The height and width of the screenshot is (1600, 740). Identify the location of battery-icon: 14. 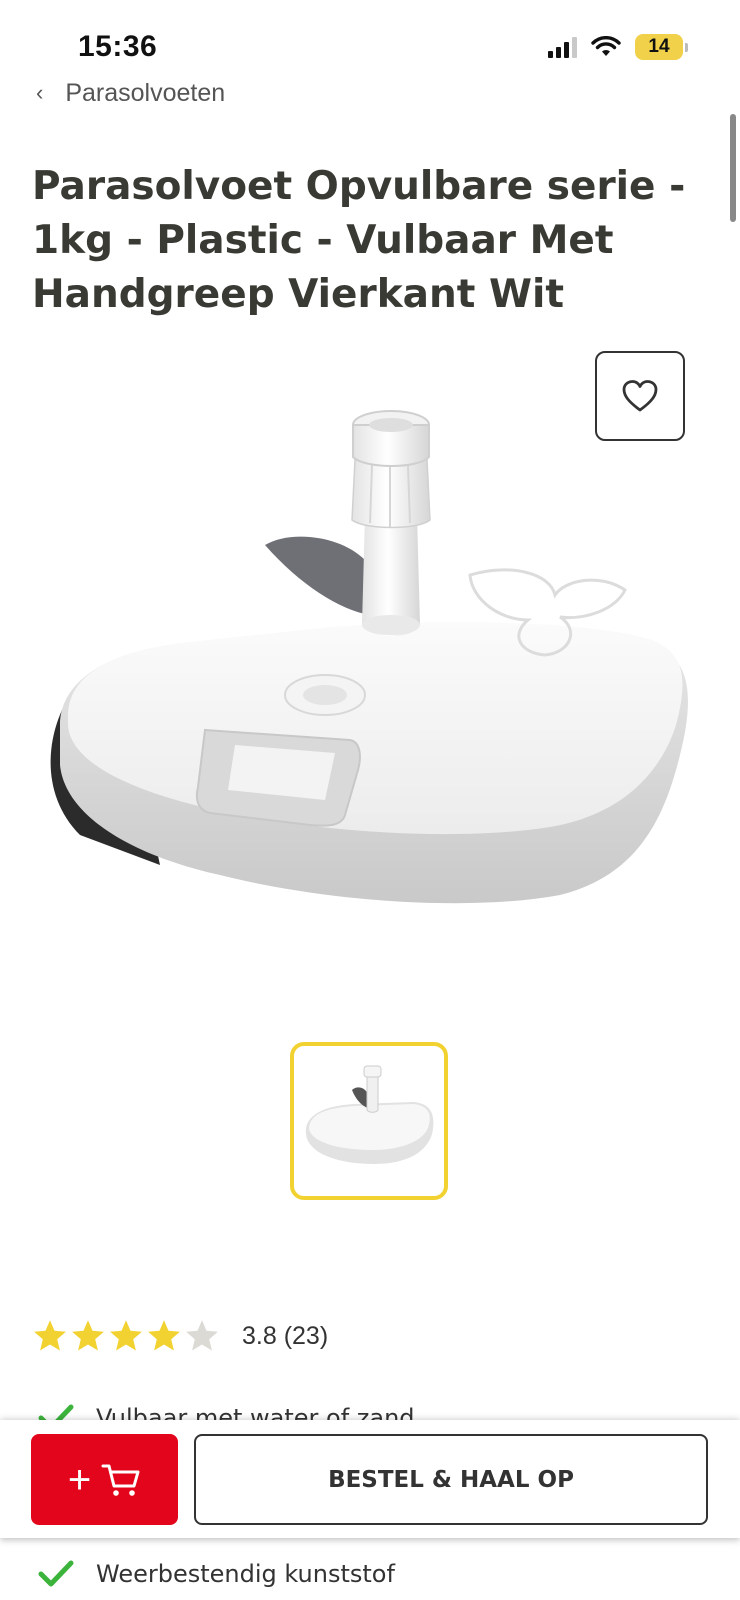
(661, 47).